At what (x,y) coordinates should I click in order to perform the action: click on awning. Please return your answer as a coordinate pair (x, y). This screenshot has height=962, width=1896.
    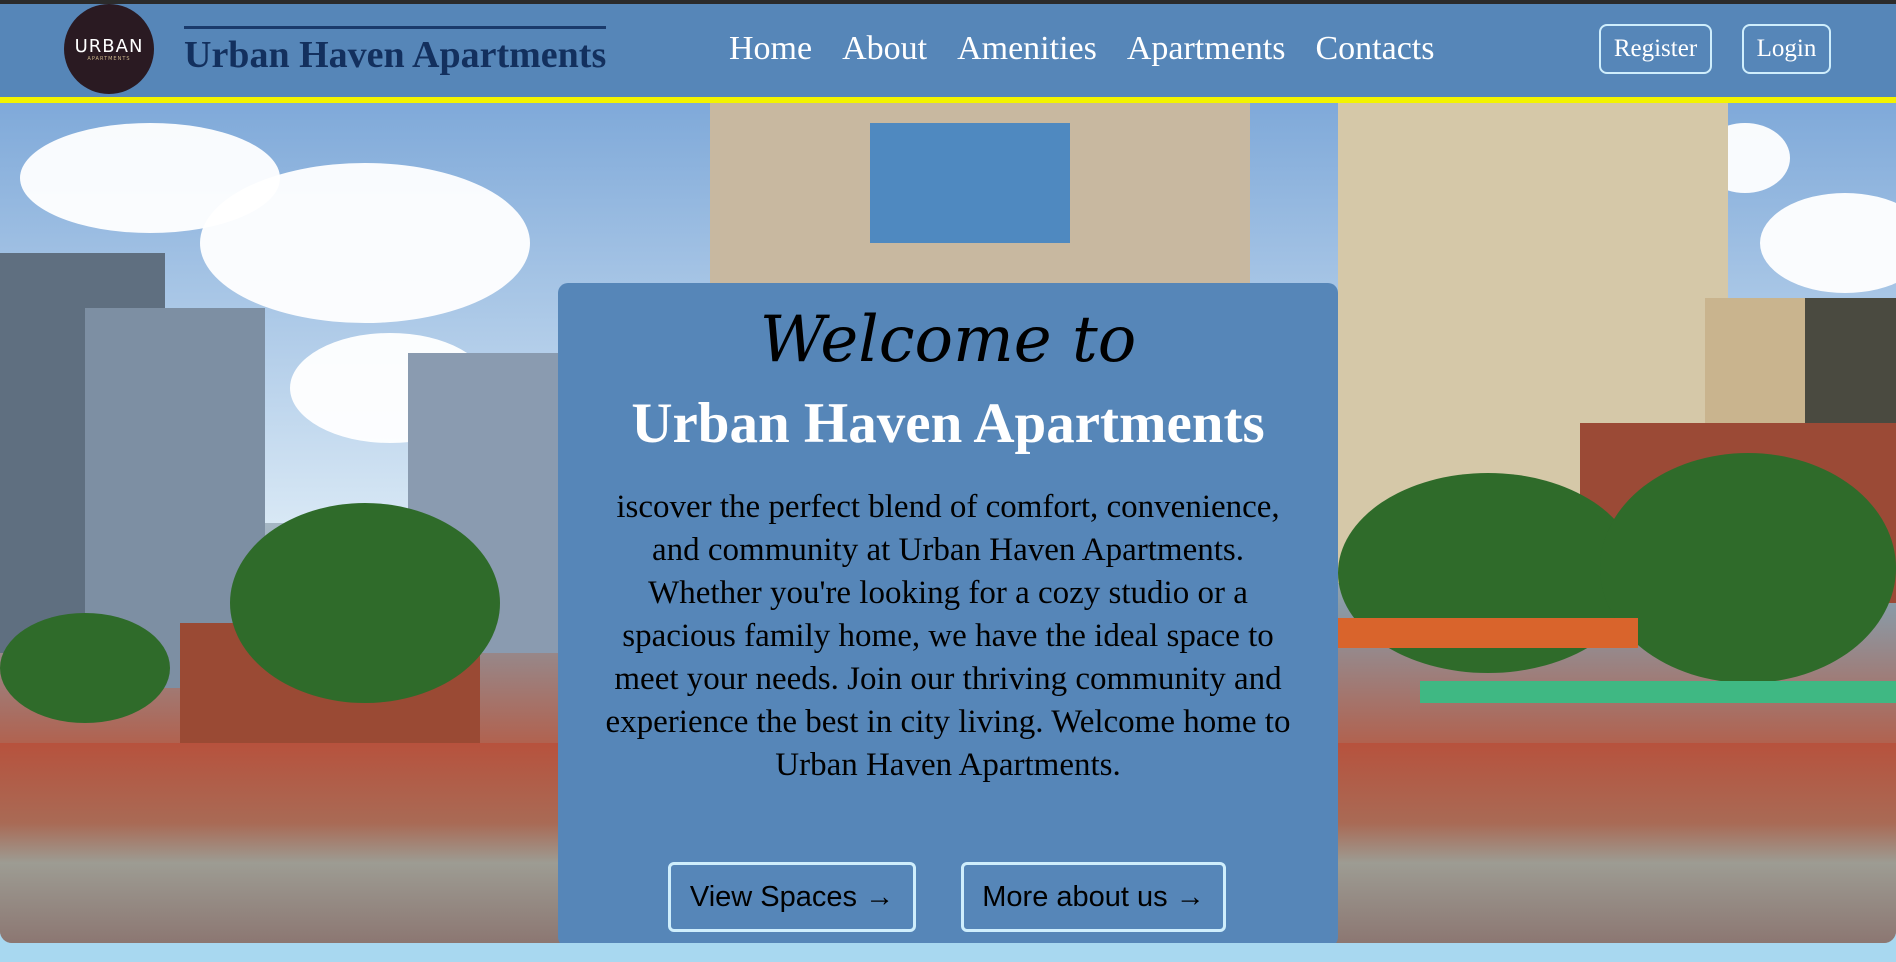
    Looking at the image, I should click on (1488, 633).